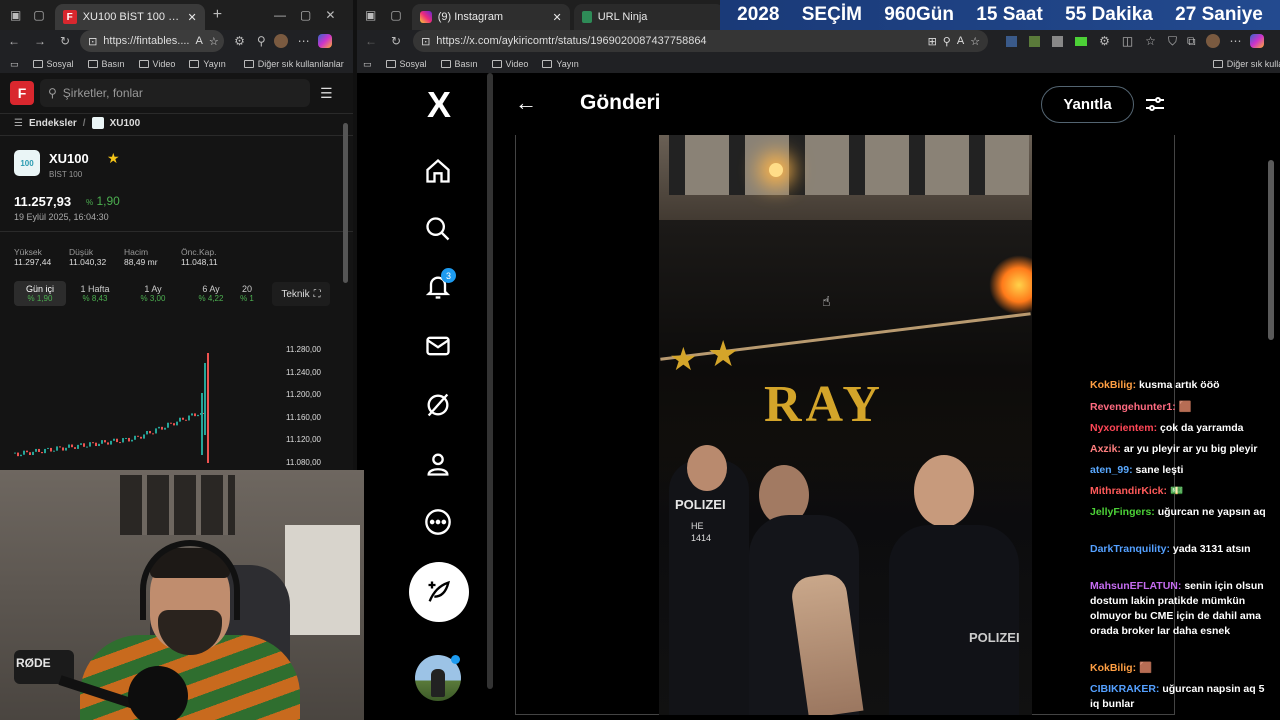 Image resolution: width=1280 pixels, height=720 pixels. I want to click on close-window-icon: ✕, so click(330, 15).